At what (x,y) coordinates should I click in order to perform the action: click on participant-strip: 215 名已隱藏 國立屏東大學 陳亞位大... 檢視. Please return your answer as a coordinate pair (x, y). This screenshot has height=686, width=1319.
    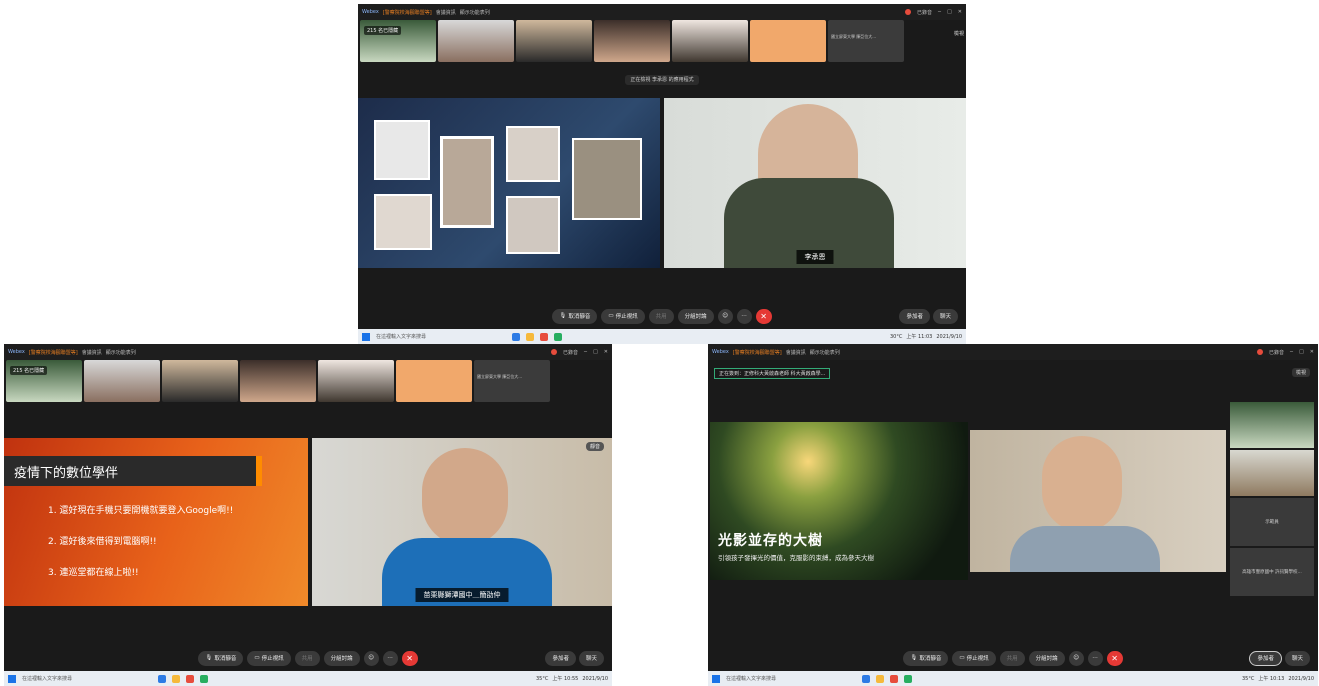
    Looking at the image, I should click on (662, 43).